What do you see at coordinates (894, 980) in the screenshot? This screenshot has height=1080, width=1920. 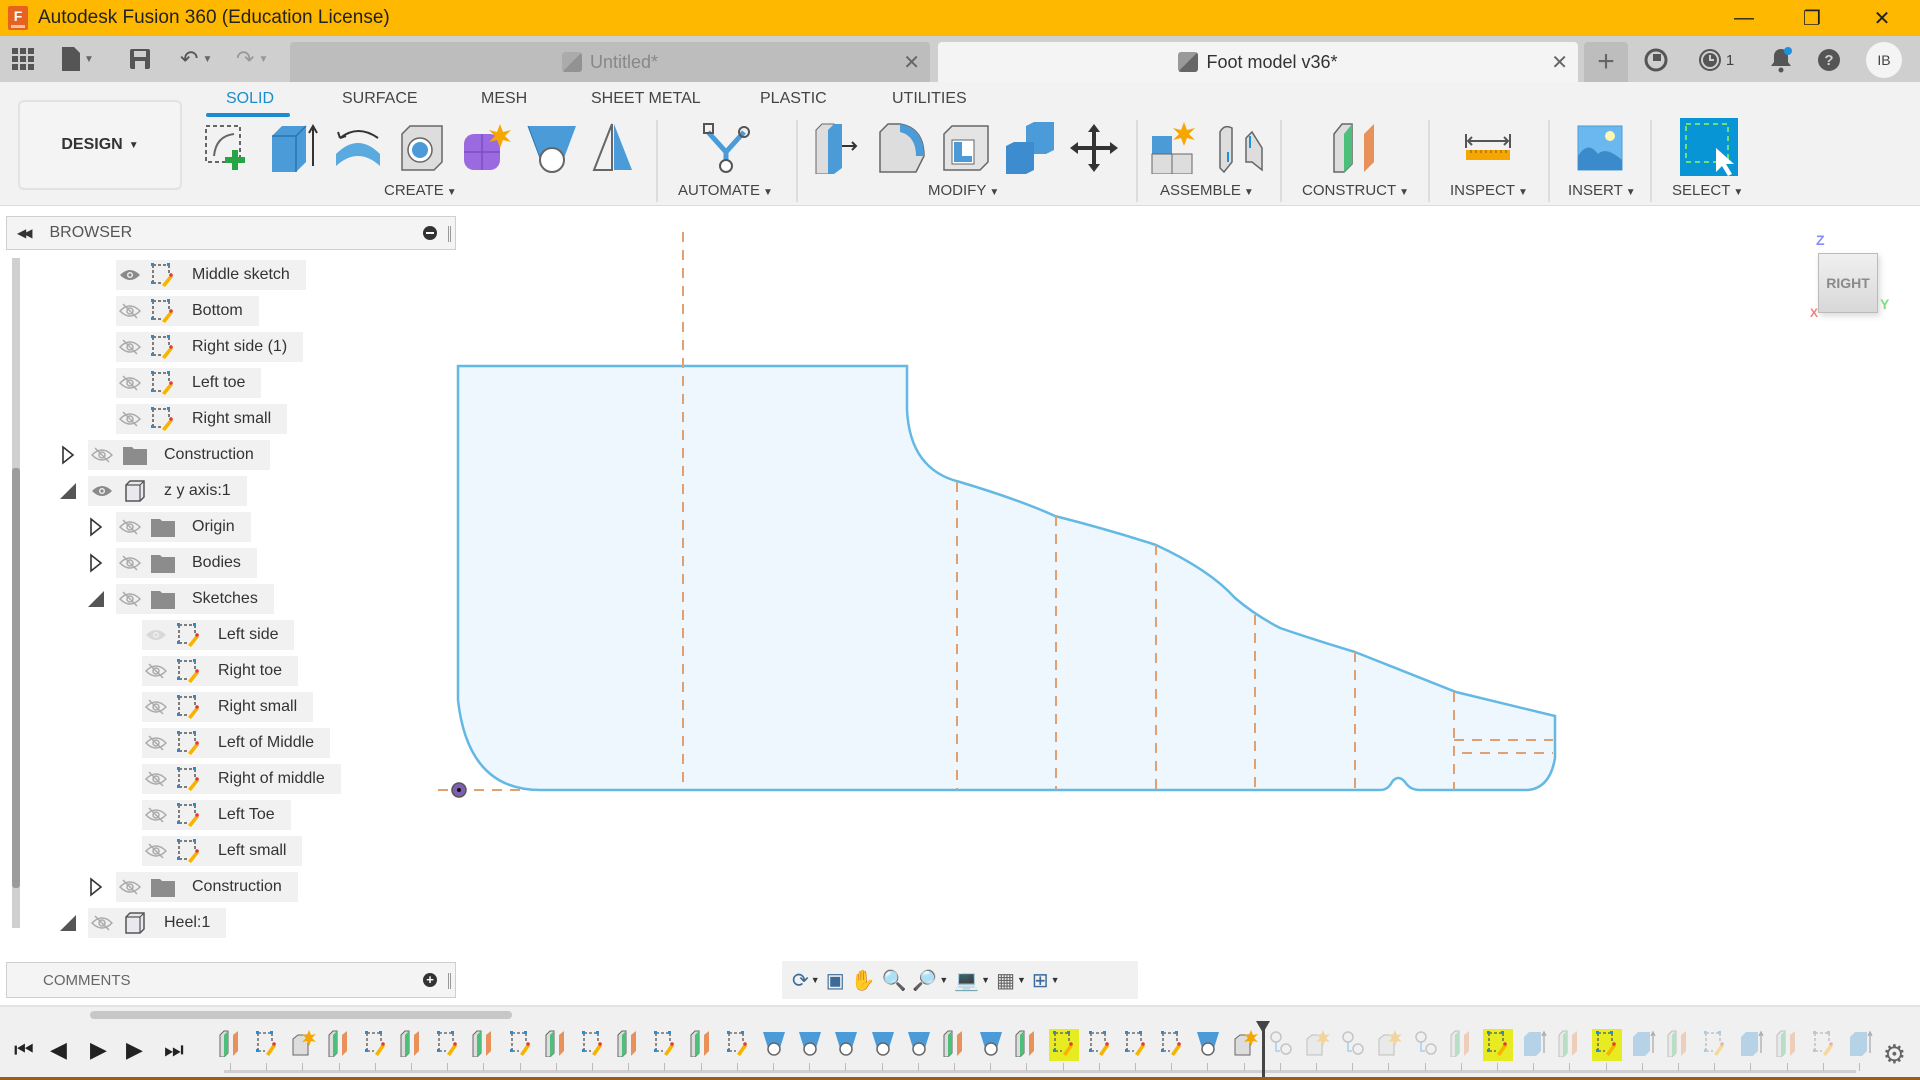 I see `zoom-button: 🔍` at bounding box center [894, 980].